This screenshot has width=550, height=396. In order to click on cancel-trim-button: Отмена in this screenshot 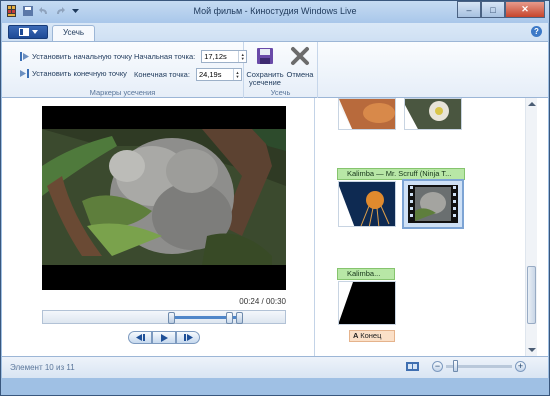, I will do `click(300, 62)`.